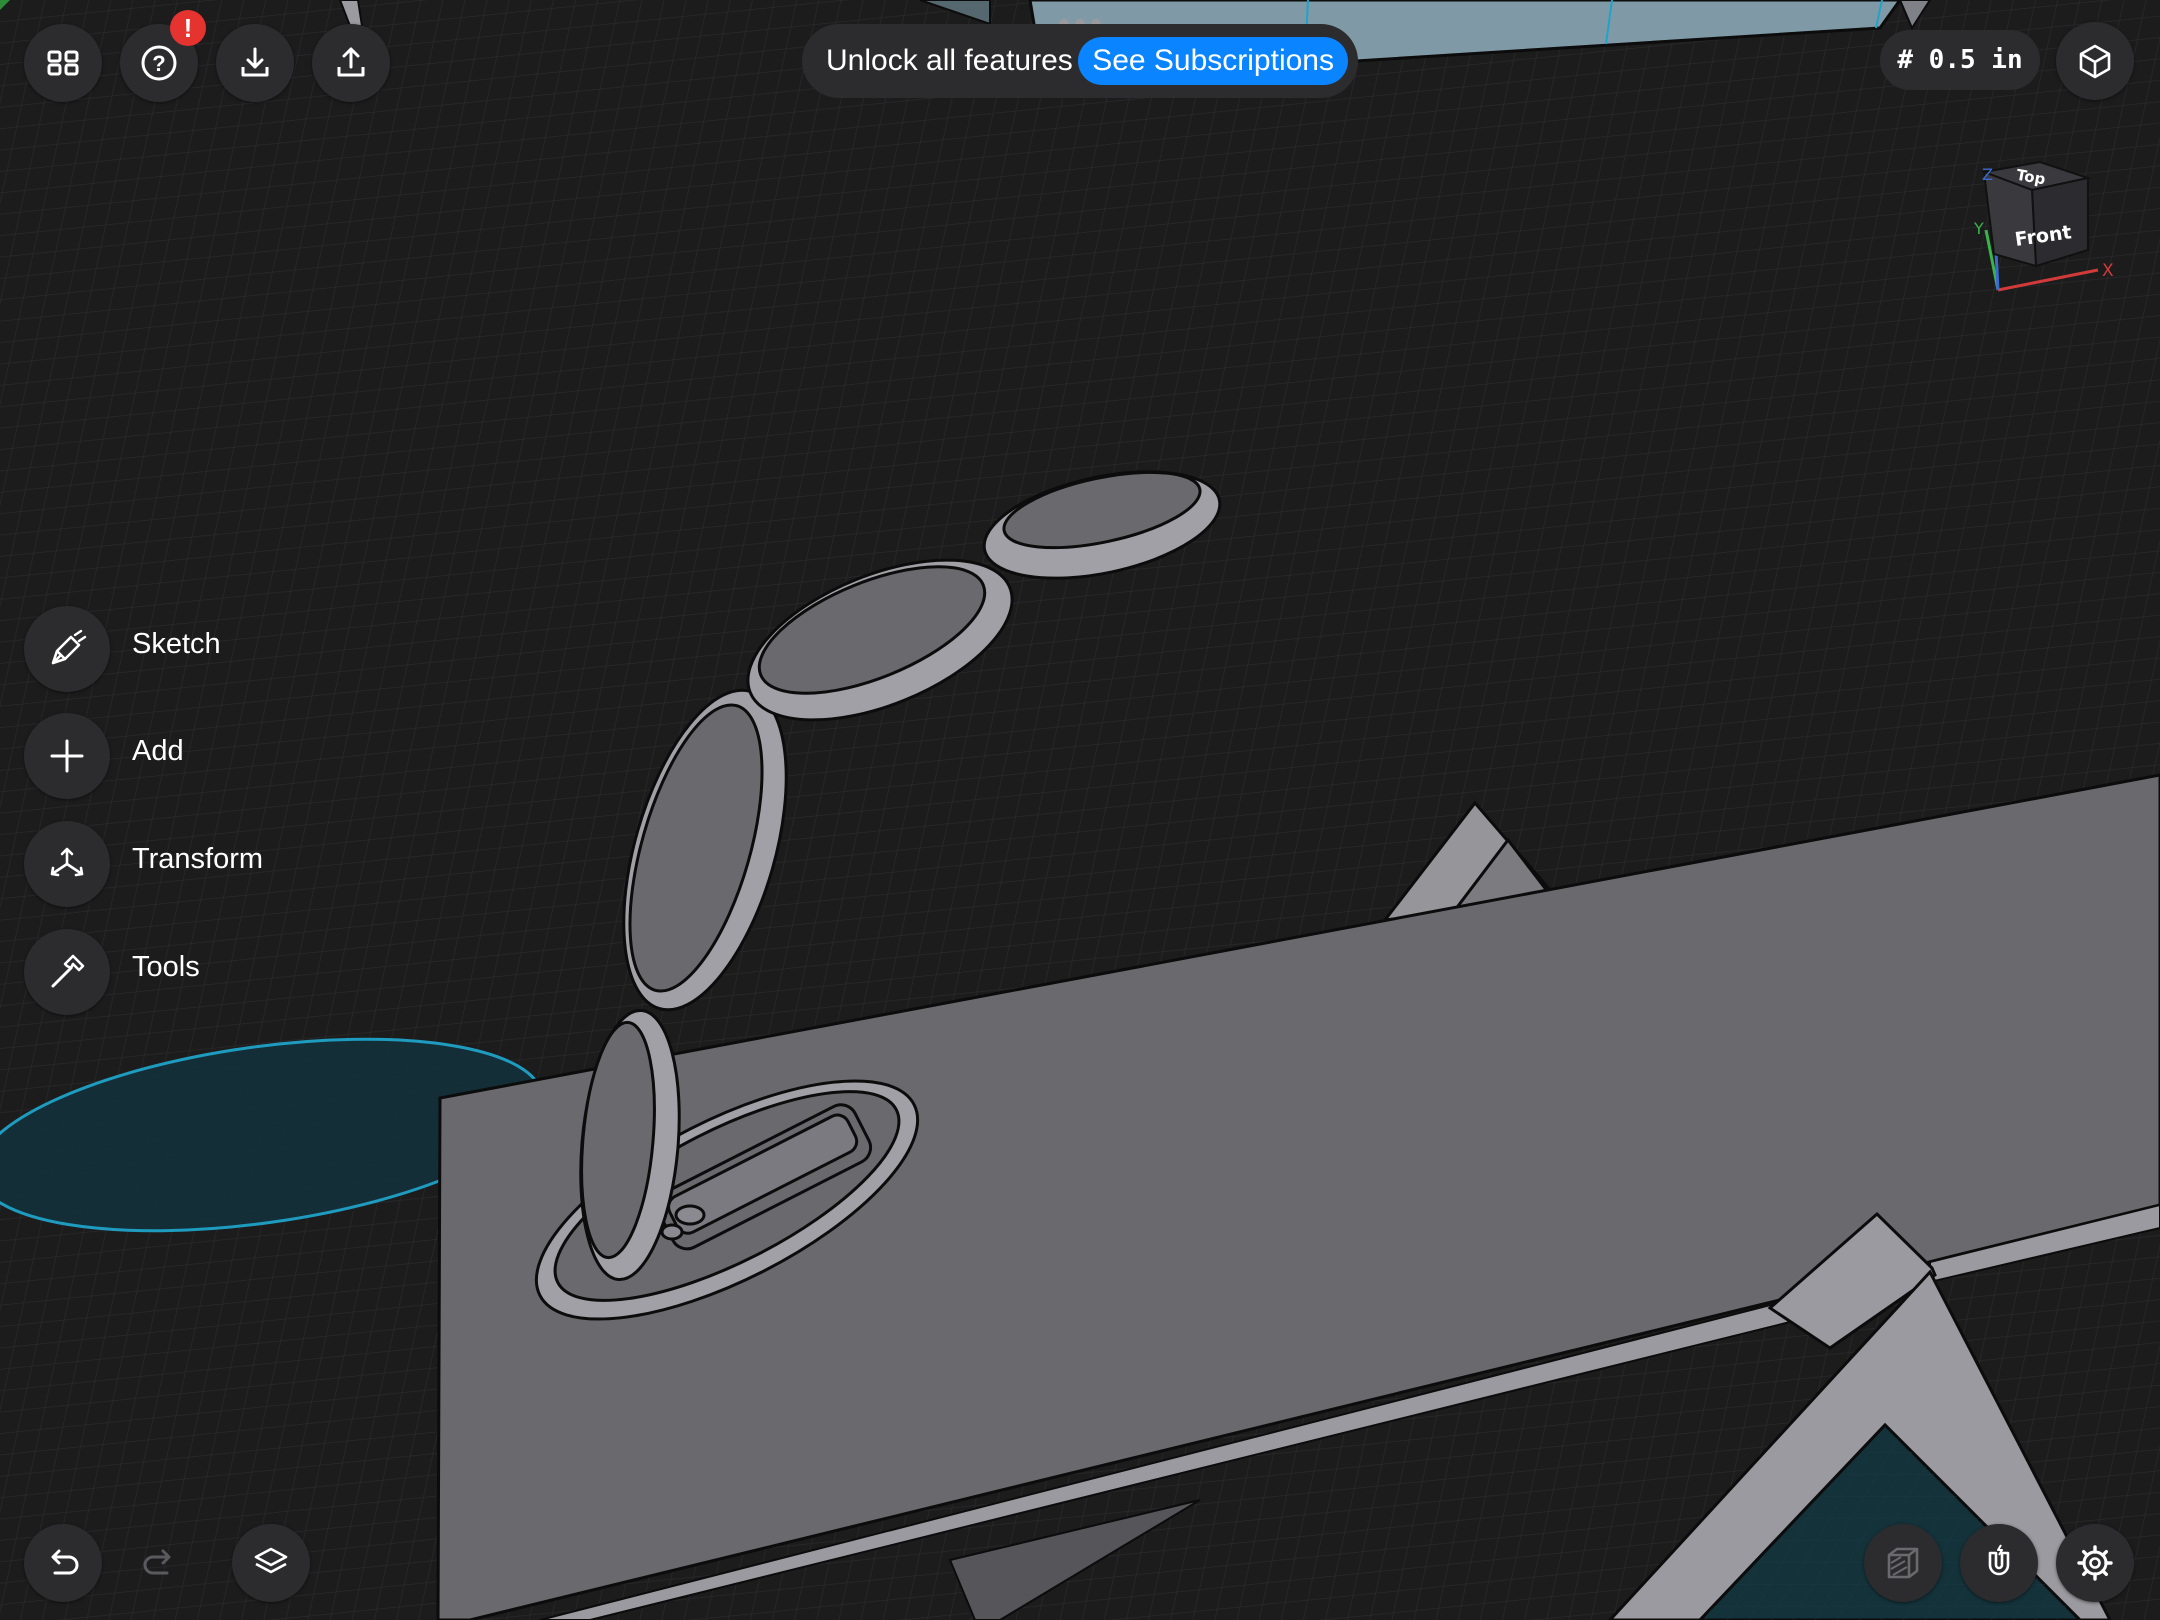 This screenshot has width=2160, height=1620. I want to click on promo-text: Unlock all features, so click(949, 60).